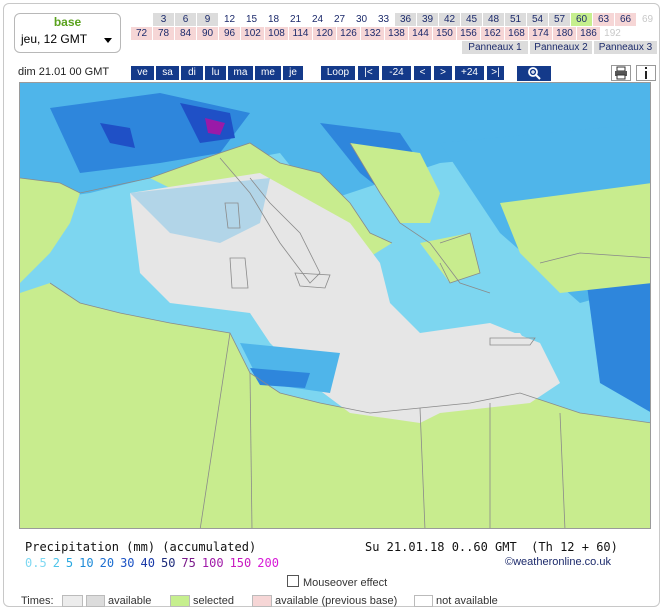  I want to click on zoom-button, so click(534, 73).